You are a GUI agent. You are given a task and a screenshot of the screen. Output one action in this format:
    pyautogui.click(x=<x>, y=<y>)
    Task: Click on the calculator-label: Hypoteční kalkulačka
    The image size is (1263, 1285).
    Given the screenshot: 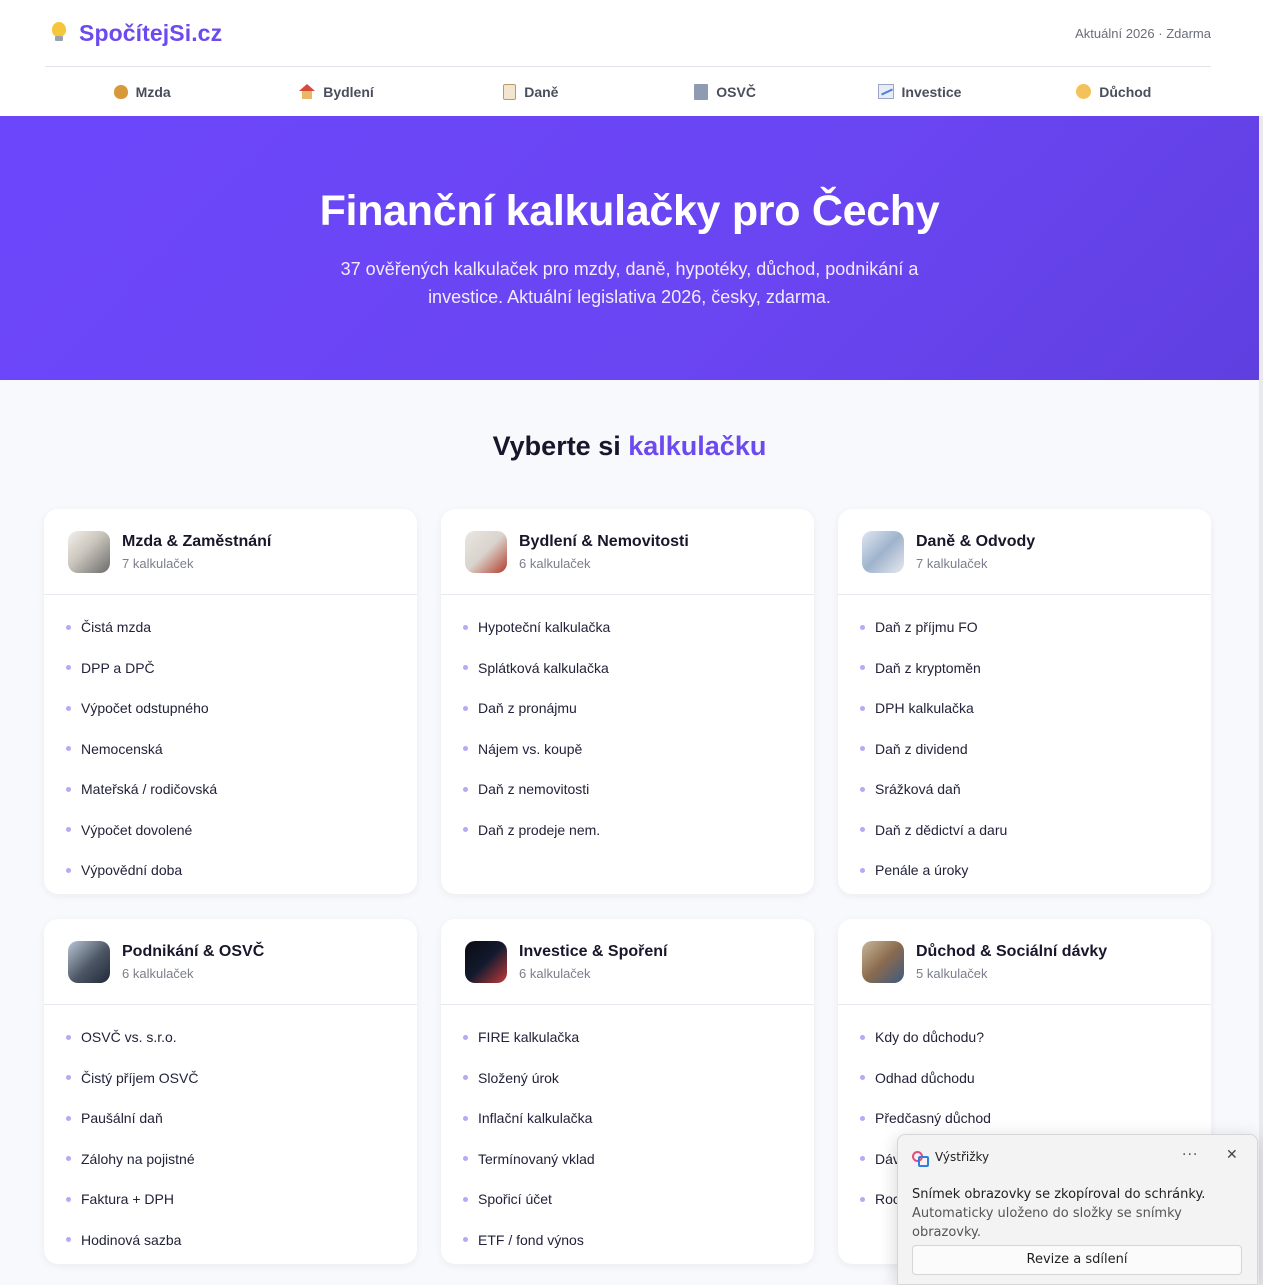 What is the action you would take?
    pyautogui.click(x=544, y=627)
    